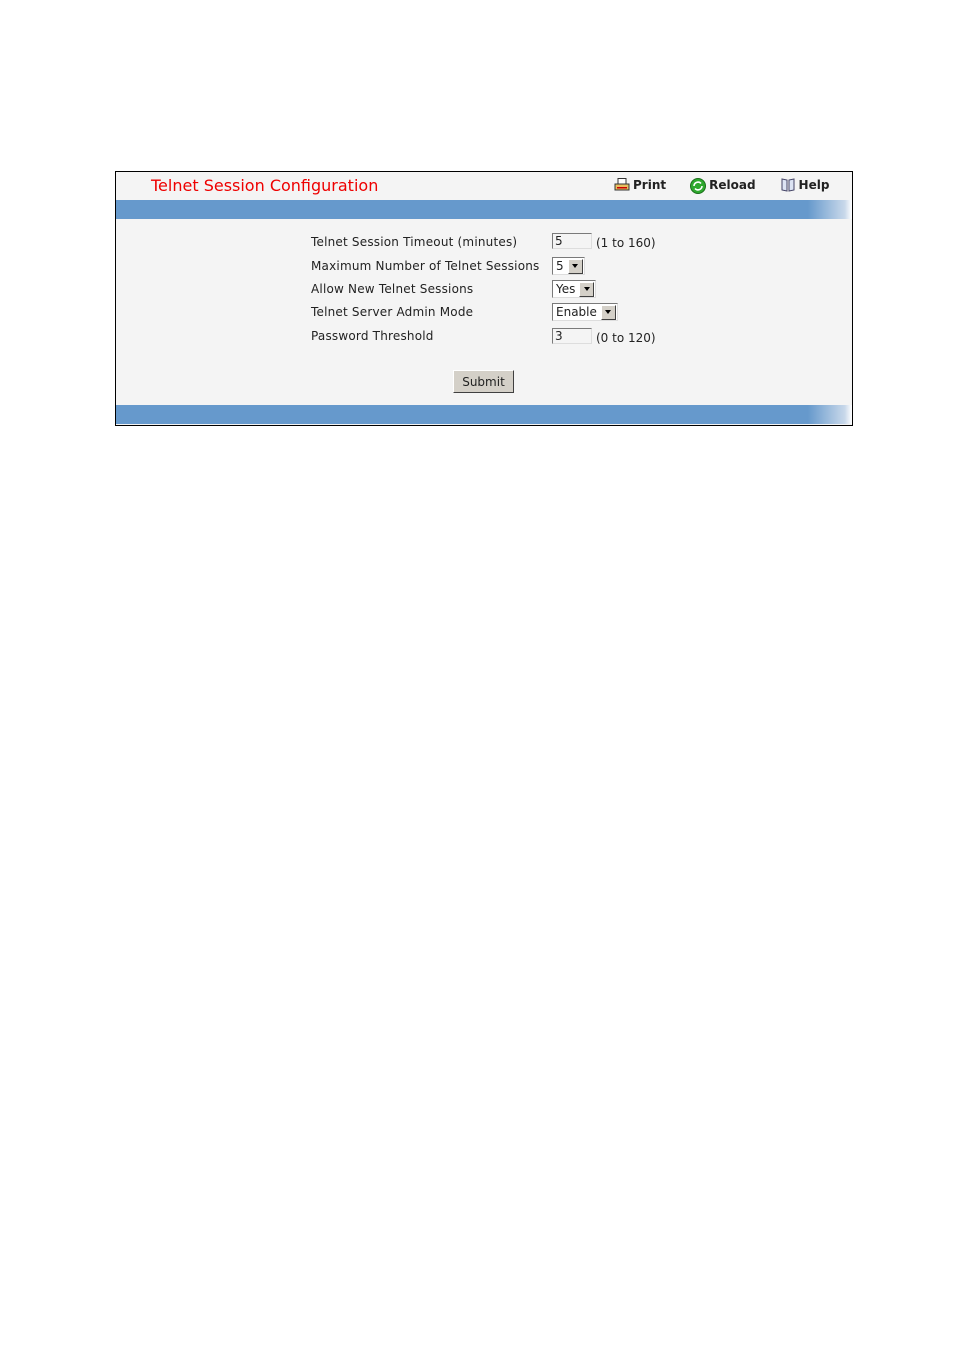 This screenshot has height=1350, width=954. I want to click on admin-mode-select: Enable, so click(585, 312).